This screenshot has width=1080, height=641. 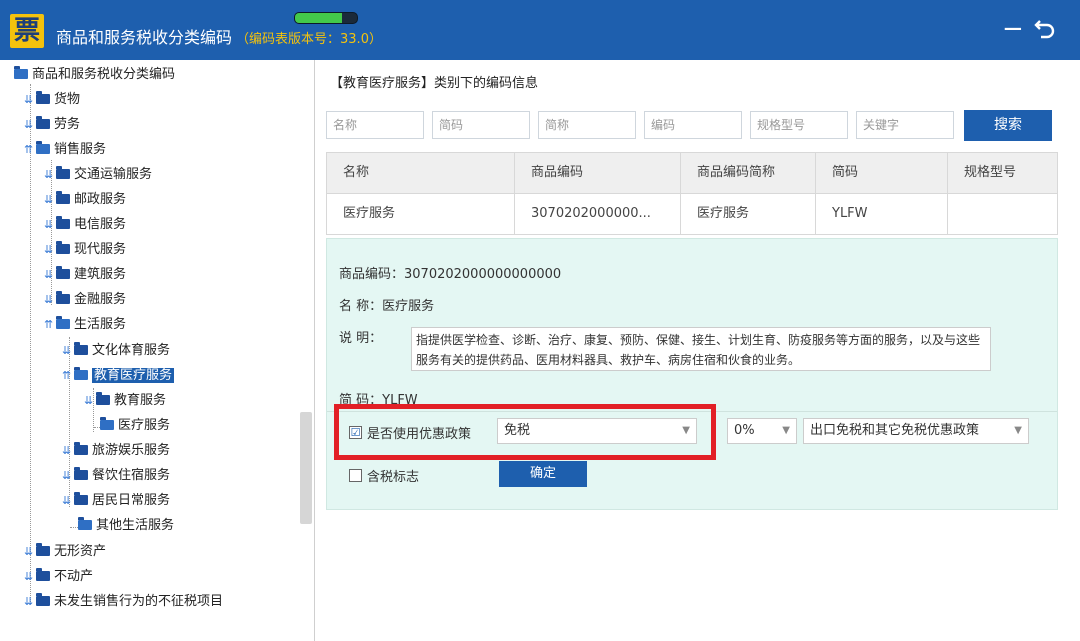 What do you see at coordinates (85, 300) in the screenshot?
I see `tree-item-finance: ⇊ 金融服务` at bounding box center [85, 300].